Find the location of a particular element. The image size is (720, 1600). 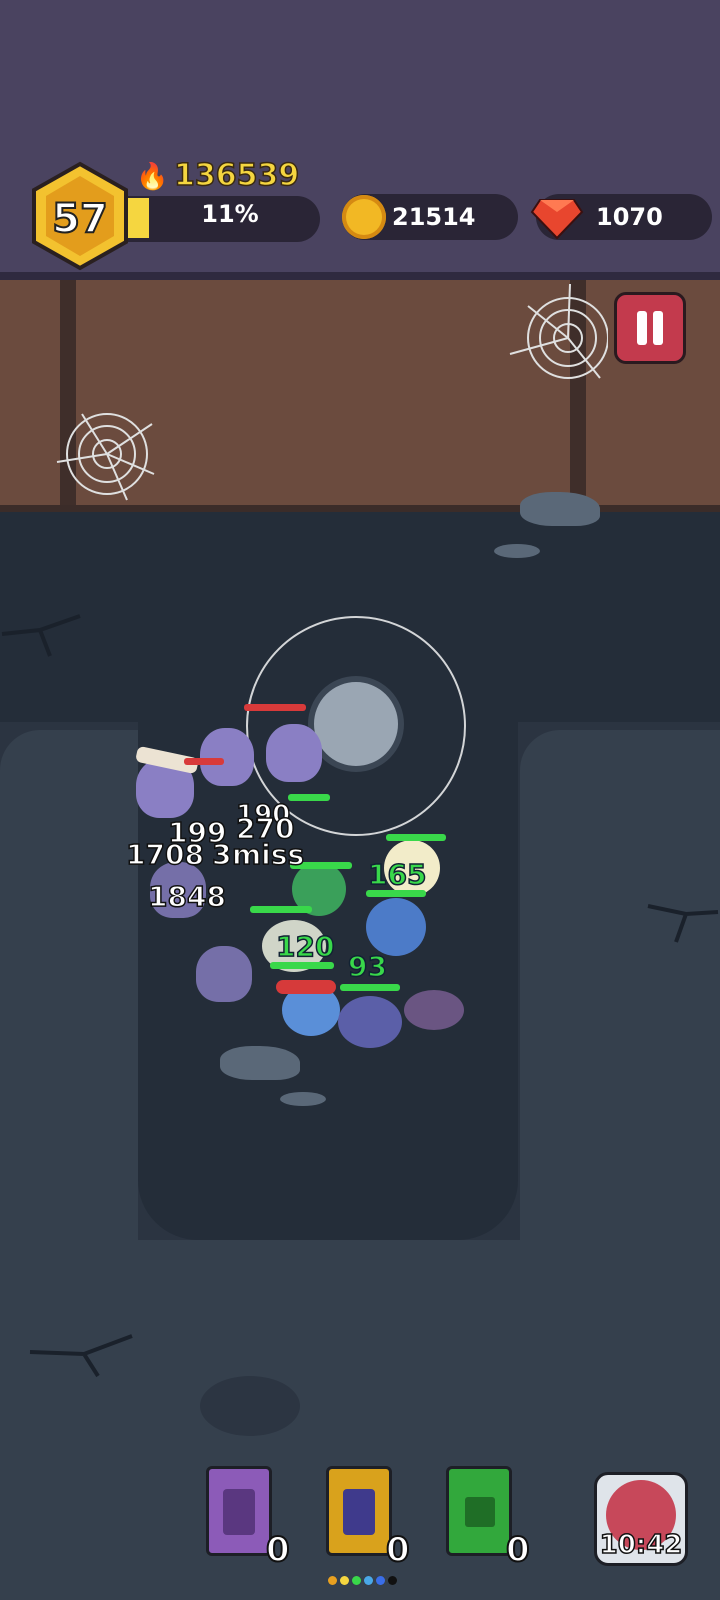

red-hat is located at coordinates (306, 987).